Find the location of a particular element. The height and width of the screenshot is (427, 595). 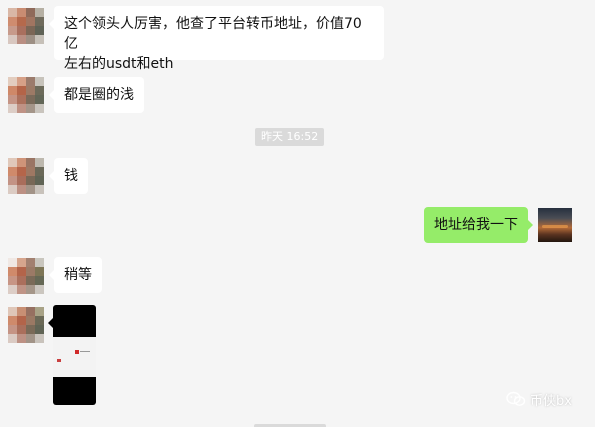

watermark: 币侠bx is located at coordinates (539, 399).